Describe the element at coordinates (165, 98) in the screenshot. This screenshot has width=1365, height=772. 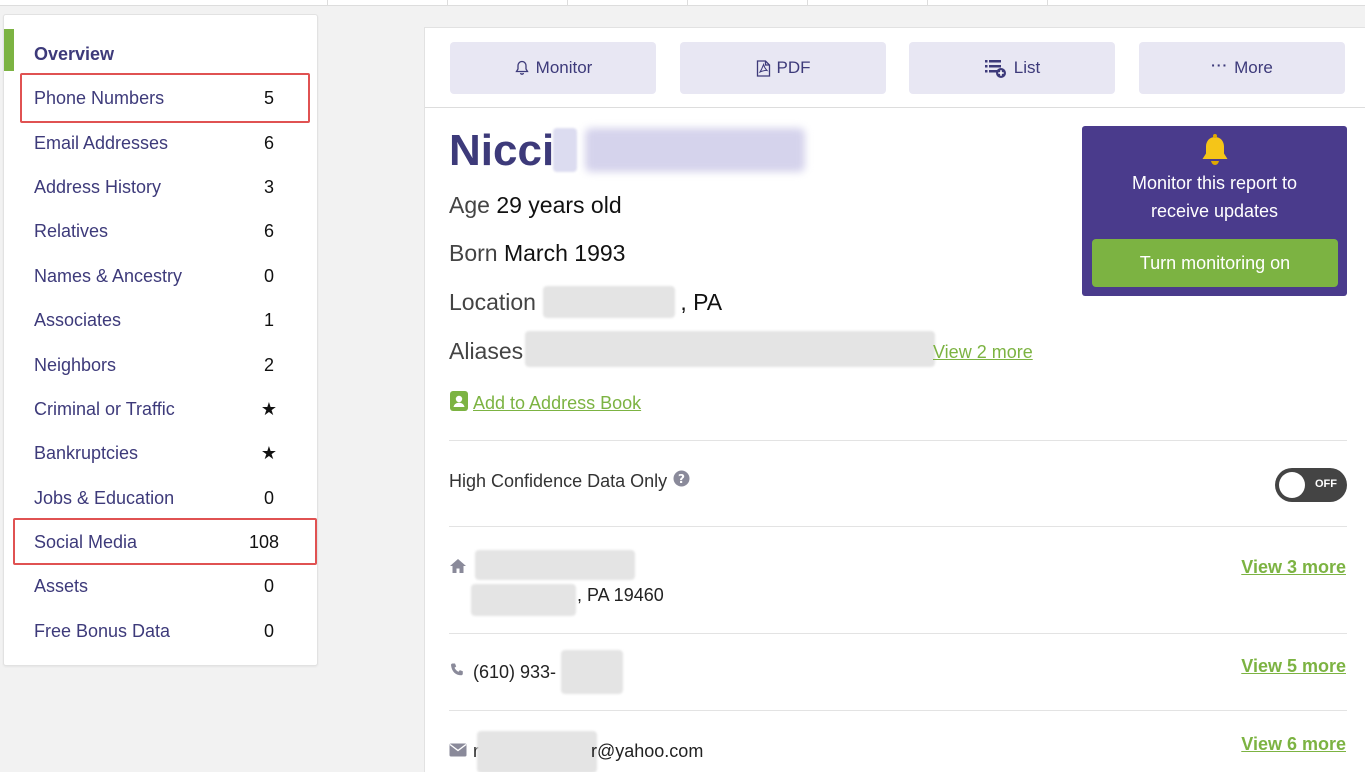
I see `highlight-phone-numbers` at that location.